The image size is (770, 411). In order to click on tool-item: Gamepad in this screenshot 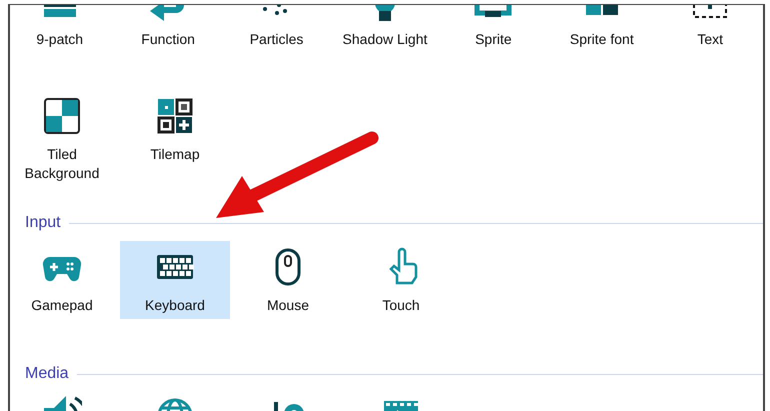, I will do `click(63, 280)`.